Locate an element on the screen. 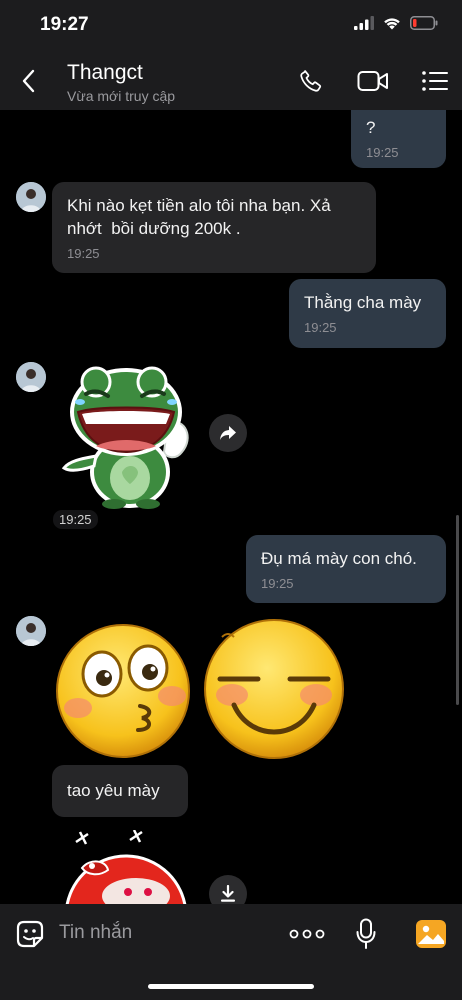 This screenshot has width=462, height=1000. message-input-bar: Tin nhắn is located at coordinates (231, 952).